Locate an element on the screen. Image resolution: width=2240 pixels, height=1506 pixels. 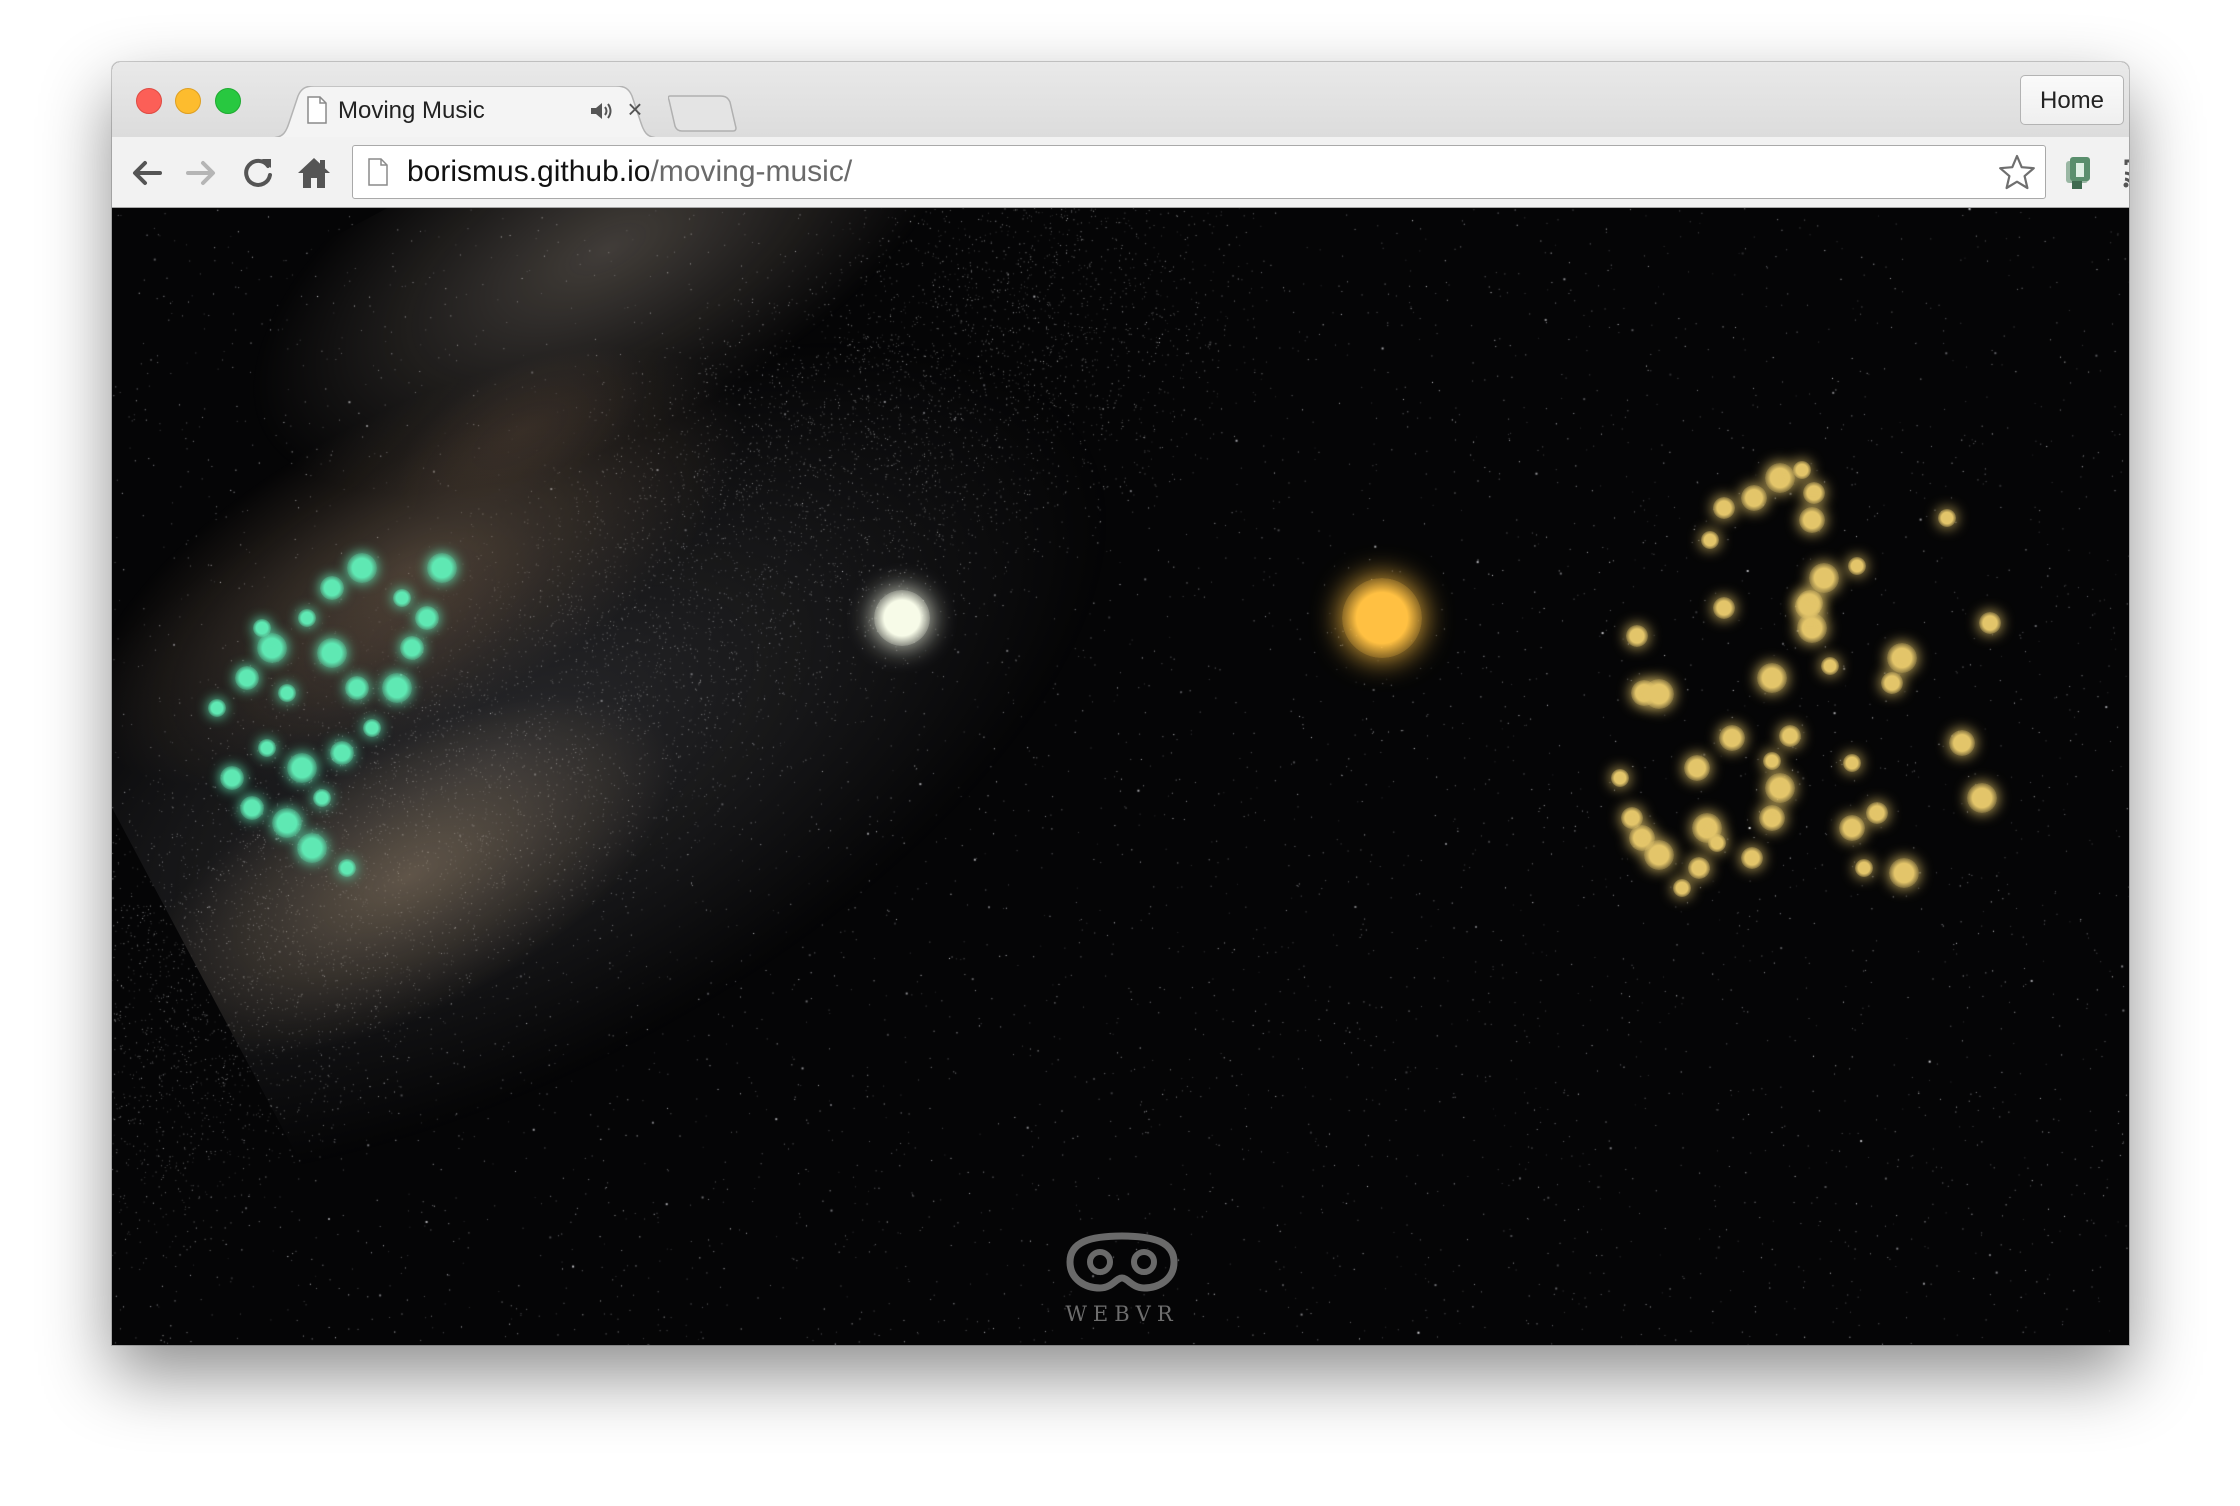
cast-icon is located at coordinates (2124, 173).